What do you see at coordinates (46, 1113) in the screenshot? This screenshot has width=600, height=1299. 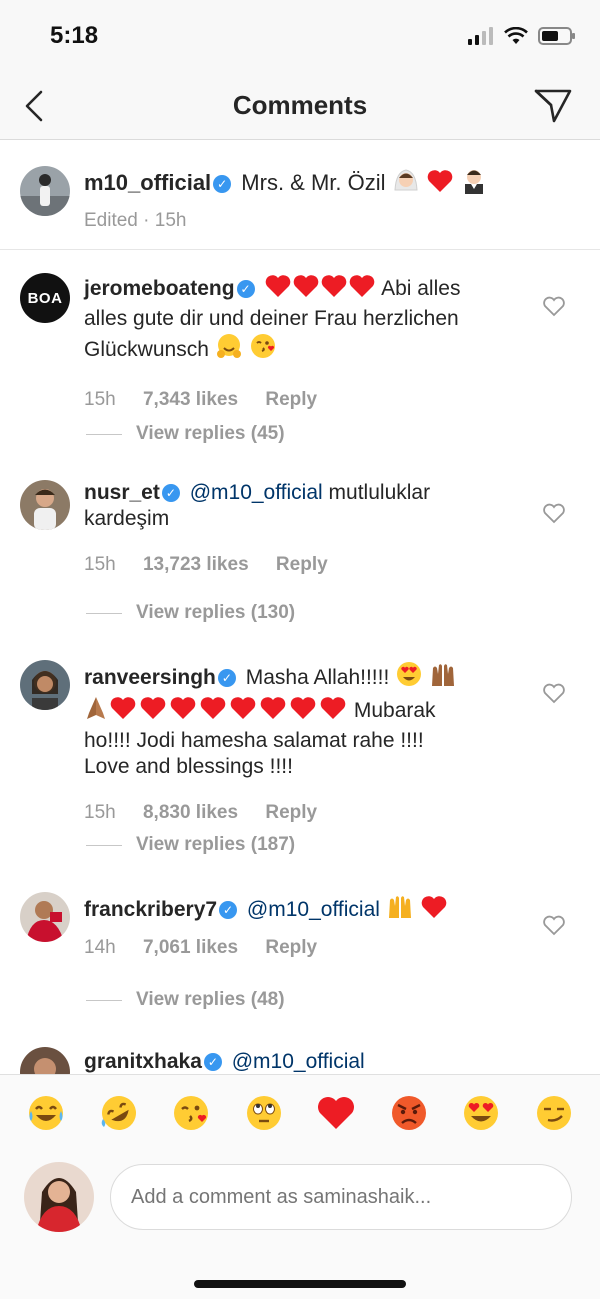 I see `face-with-tears-of-joy-icon` at bounding box center [46, 1113].